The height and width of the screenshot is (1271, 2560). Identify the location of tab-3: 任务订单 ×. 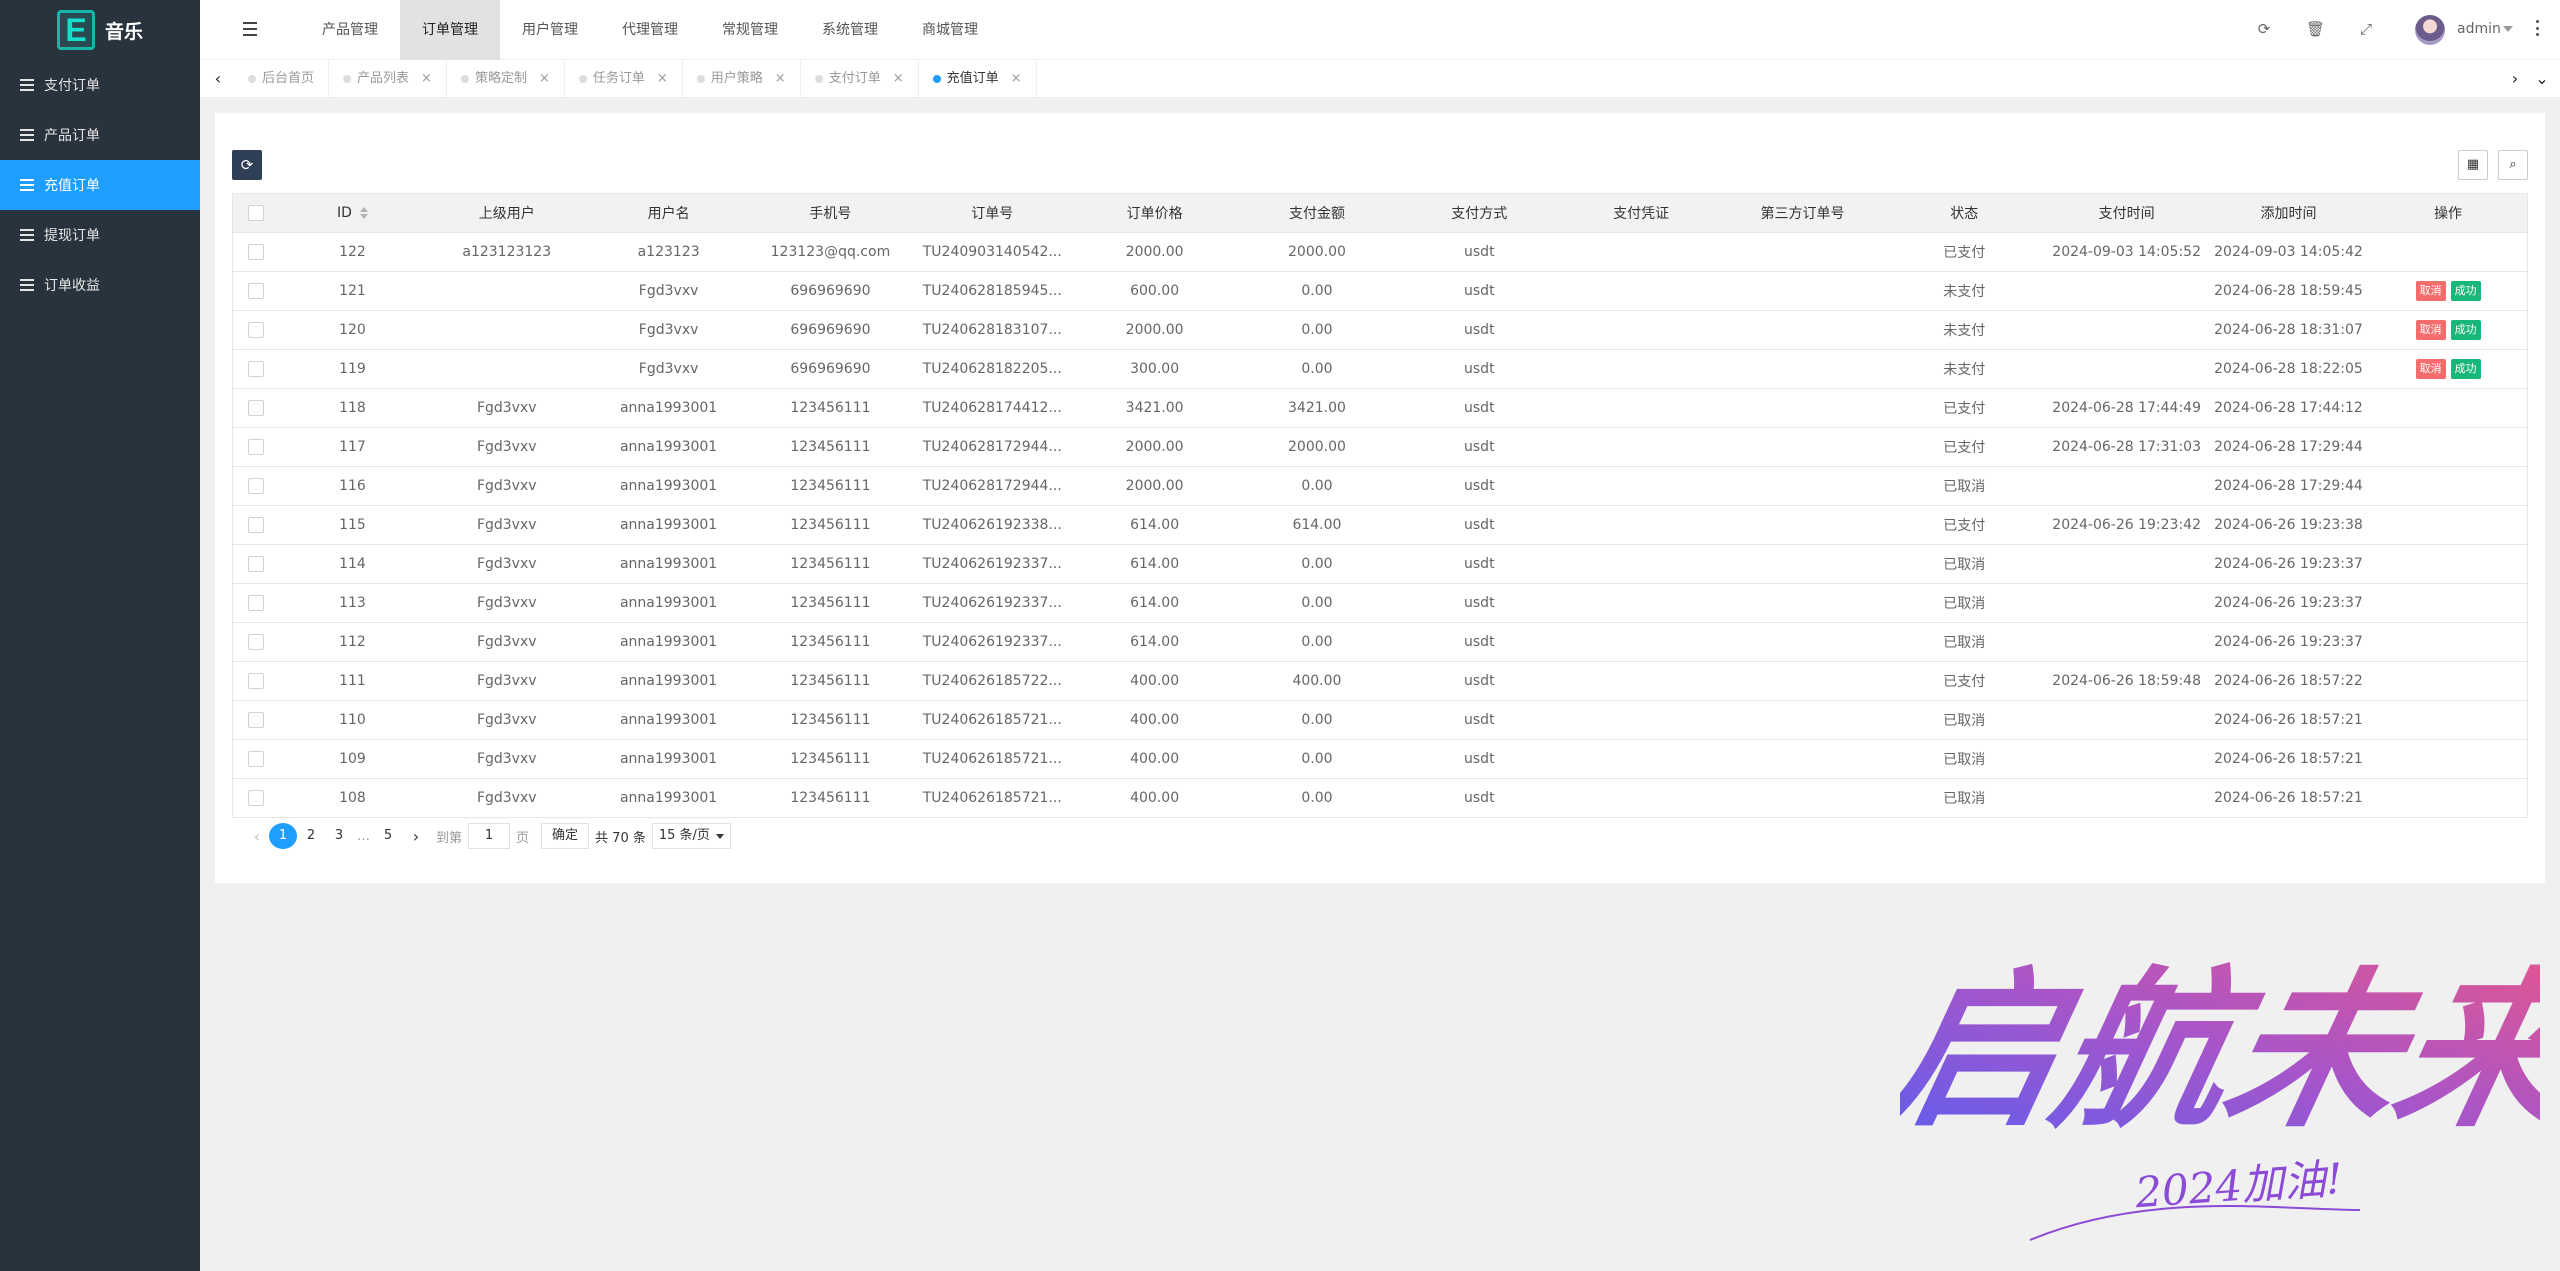
(624, 79).